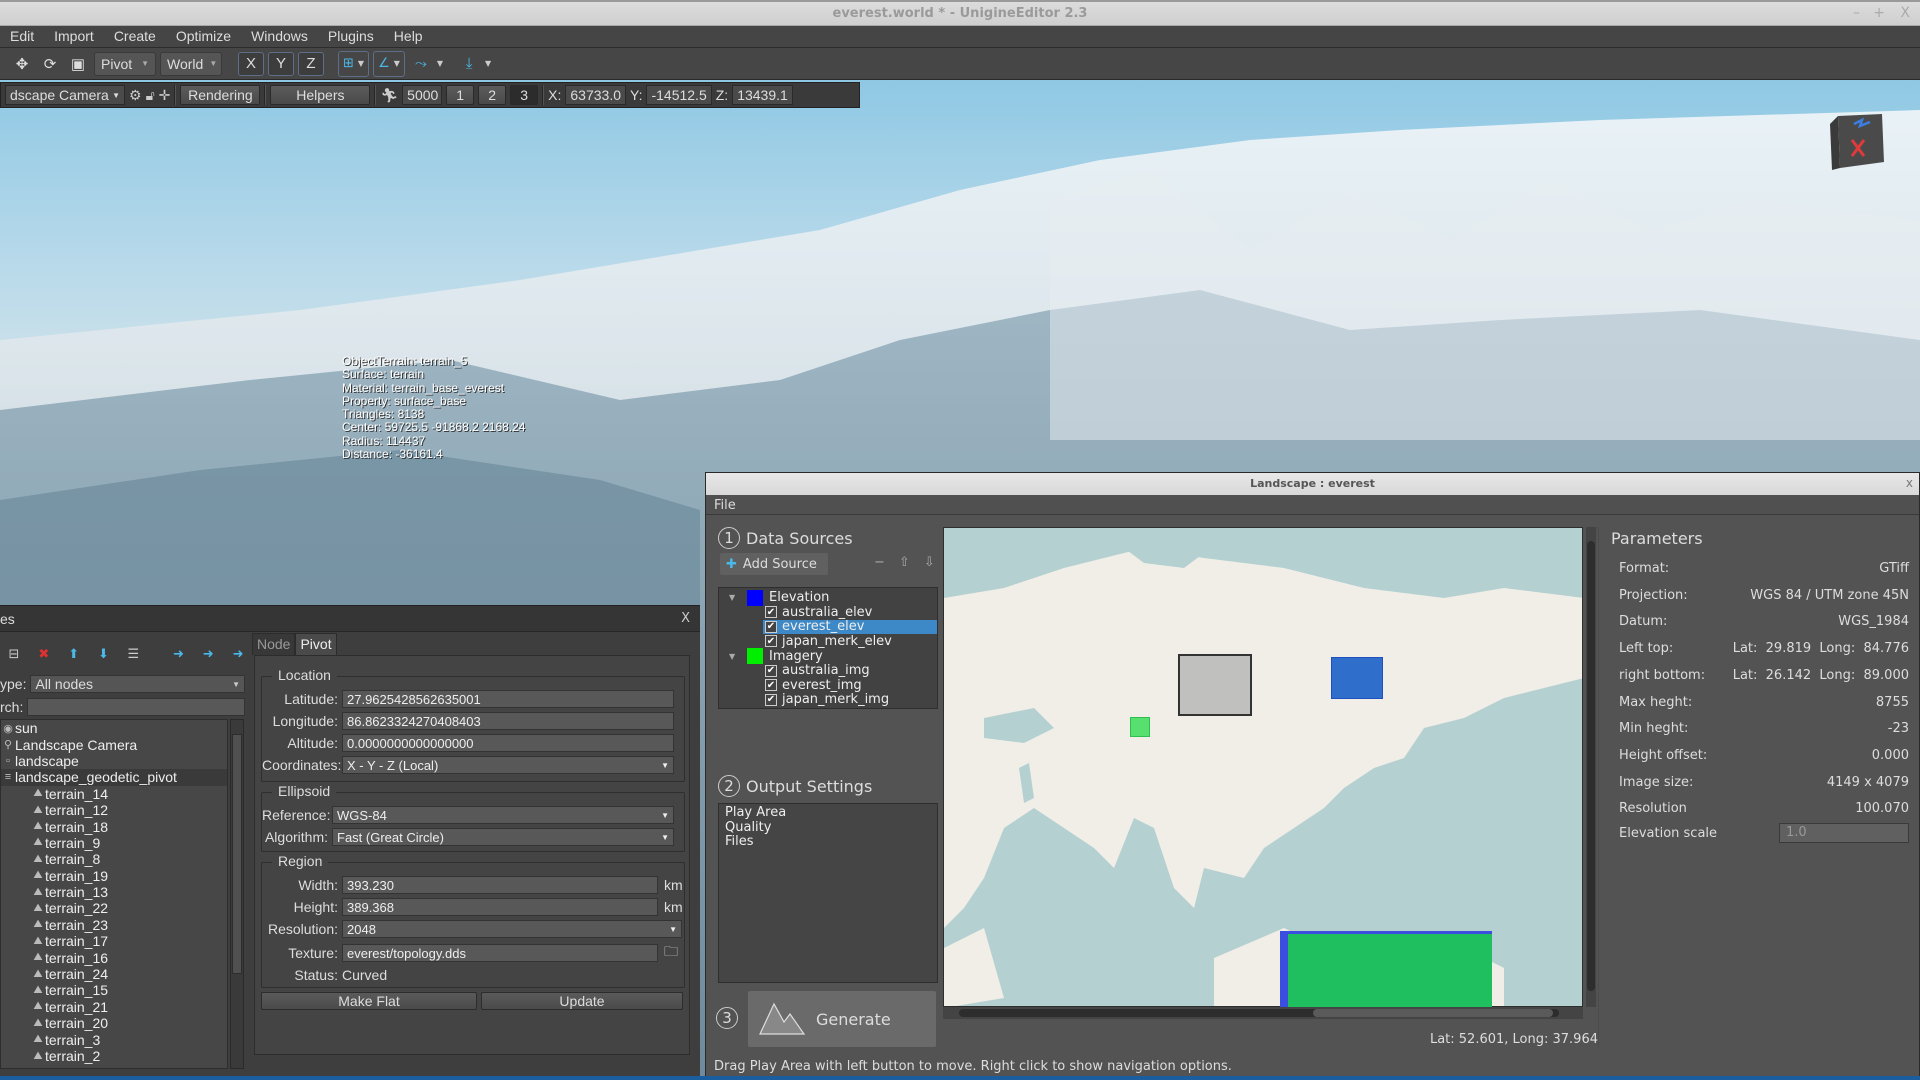 Image resolution: width=1920 pixels, height=1080 pixels. What do you see at coordinates (114, 957) in the screenshot?
I see `tree-node: ⛰︎ terrain_16` at bounding box center [114, 957].